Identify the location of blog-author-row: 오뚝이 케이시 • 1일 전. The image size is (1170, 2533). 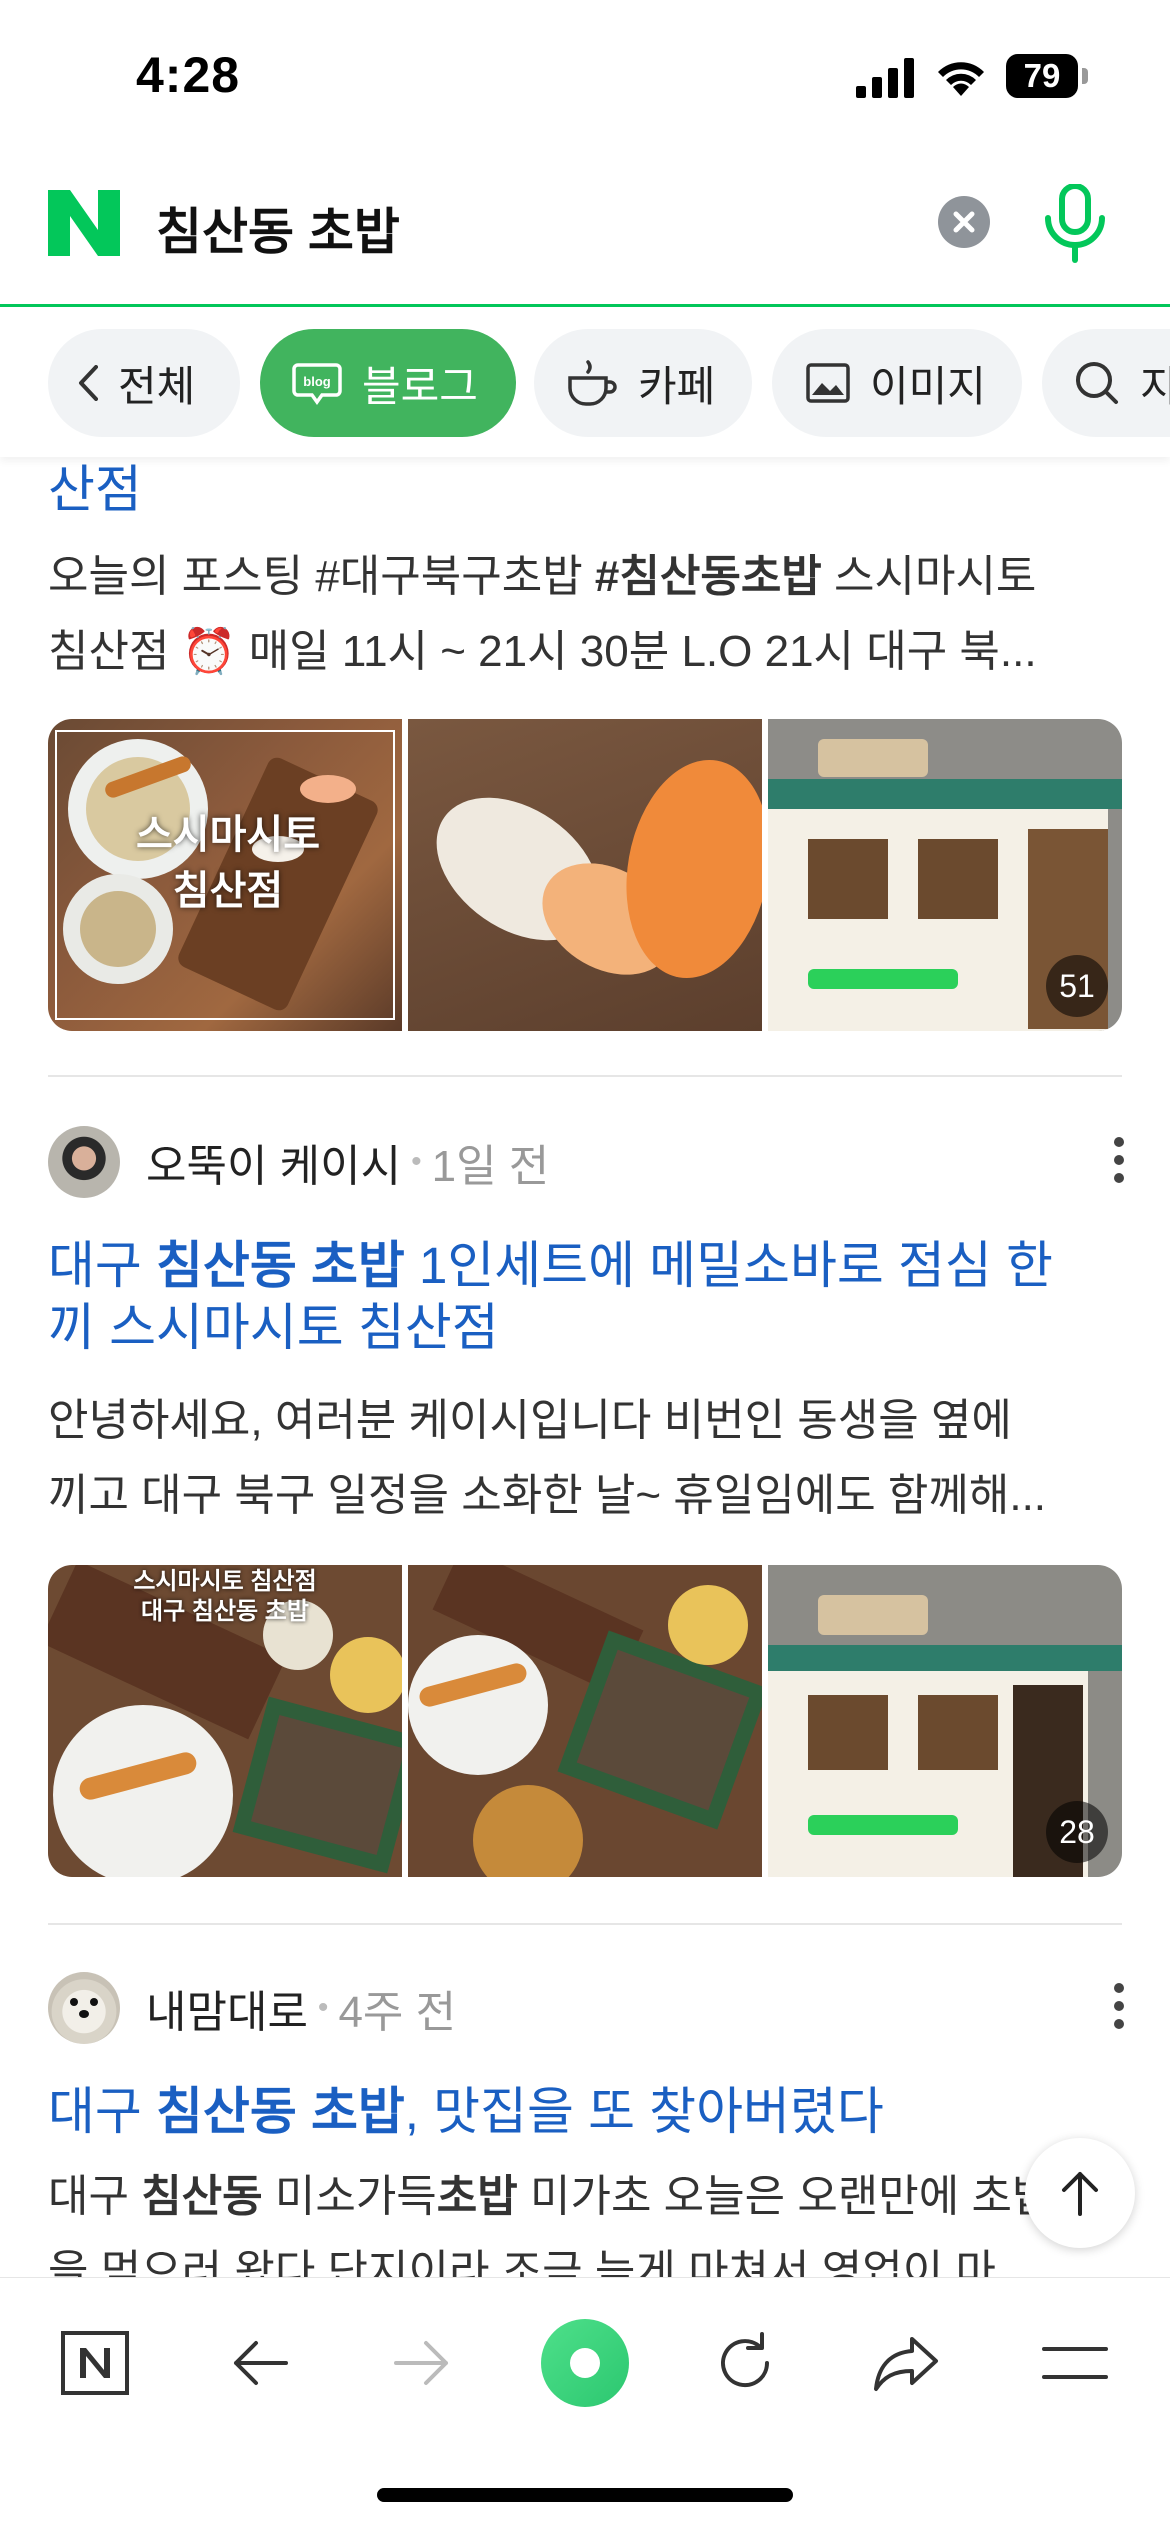
(298, 1162).